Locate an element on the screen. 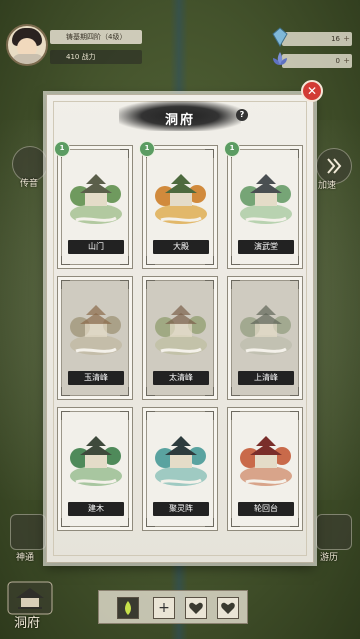  building-label: 太清峰 is located at coordinates (181, 378).